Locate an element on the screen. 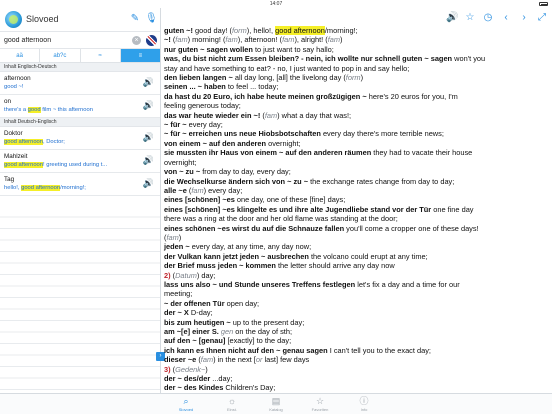  entry-headword: afternoon is located at coordinates (17, 78).